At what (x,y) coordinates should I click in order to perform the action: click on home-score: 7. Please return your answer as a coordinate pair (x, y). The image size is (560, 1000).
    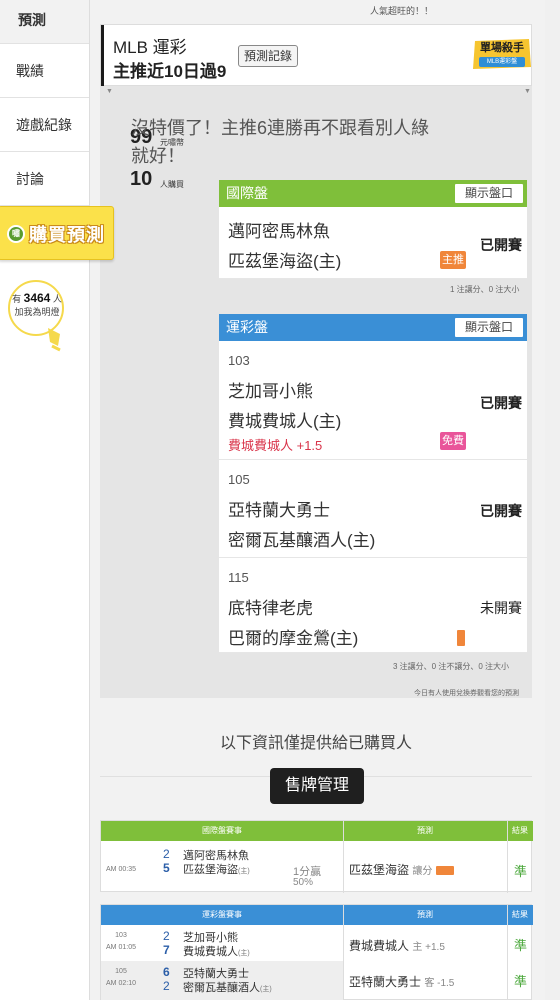
    Looking at the image, I should click on (166, 950).